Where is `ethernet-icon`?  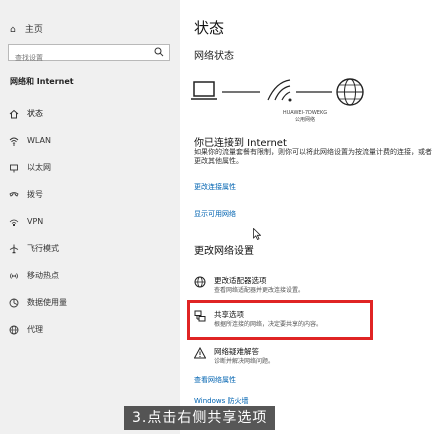
ethernet-icon is located at coordinates (18, 168).